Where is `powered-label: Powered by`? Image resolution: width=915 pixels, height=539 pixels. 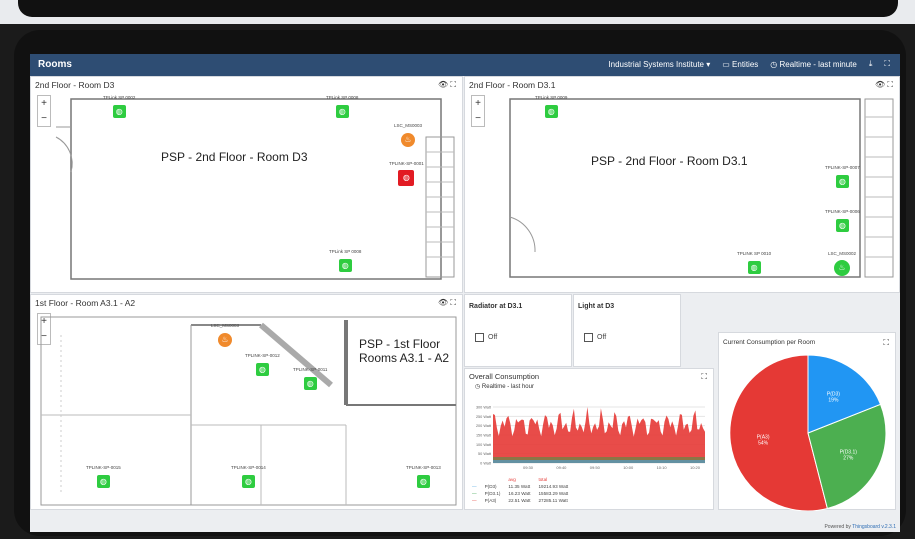 powered-label: Powered by is located at coordinates (837, 527).